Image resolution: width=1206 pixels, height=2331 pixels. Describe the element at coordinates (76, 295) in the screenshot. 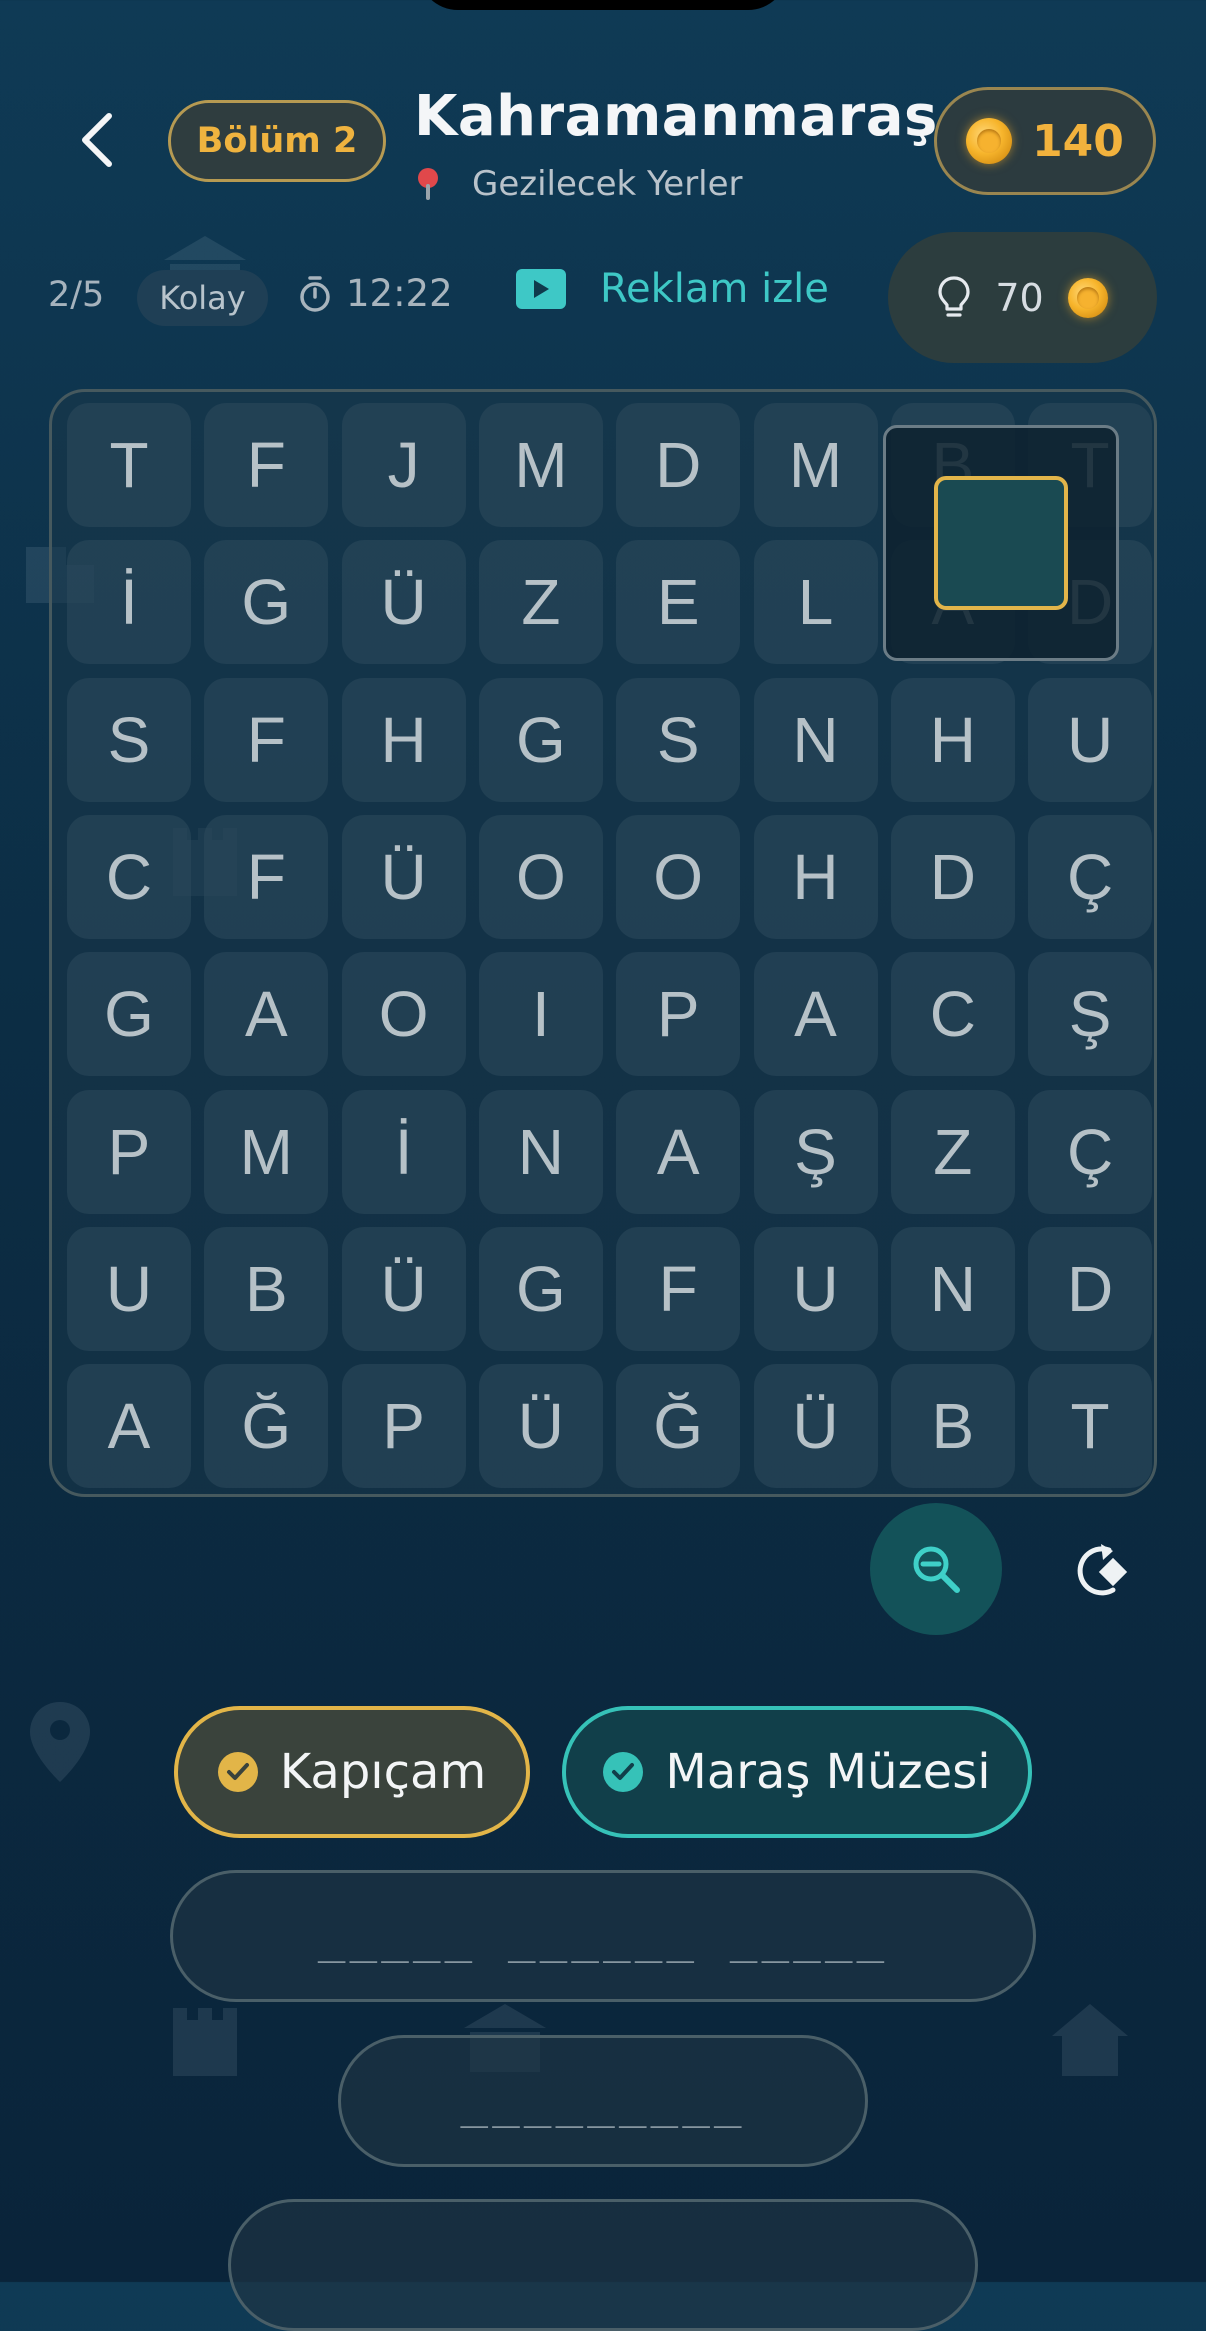

I see `word-progress: 2/5` at that location.